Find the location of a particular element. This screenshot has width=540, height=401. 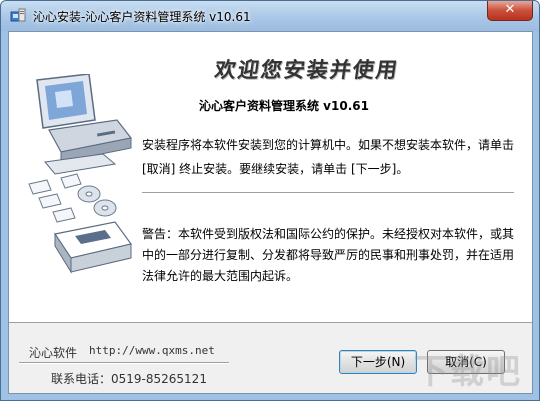

content-divider is located at coordinates (328, 193).